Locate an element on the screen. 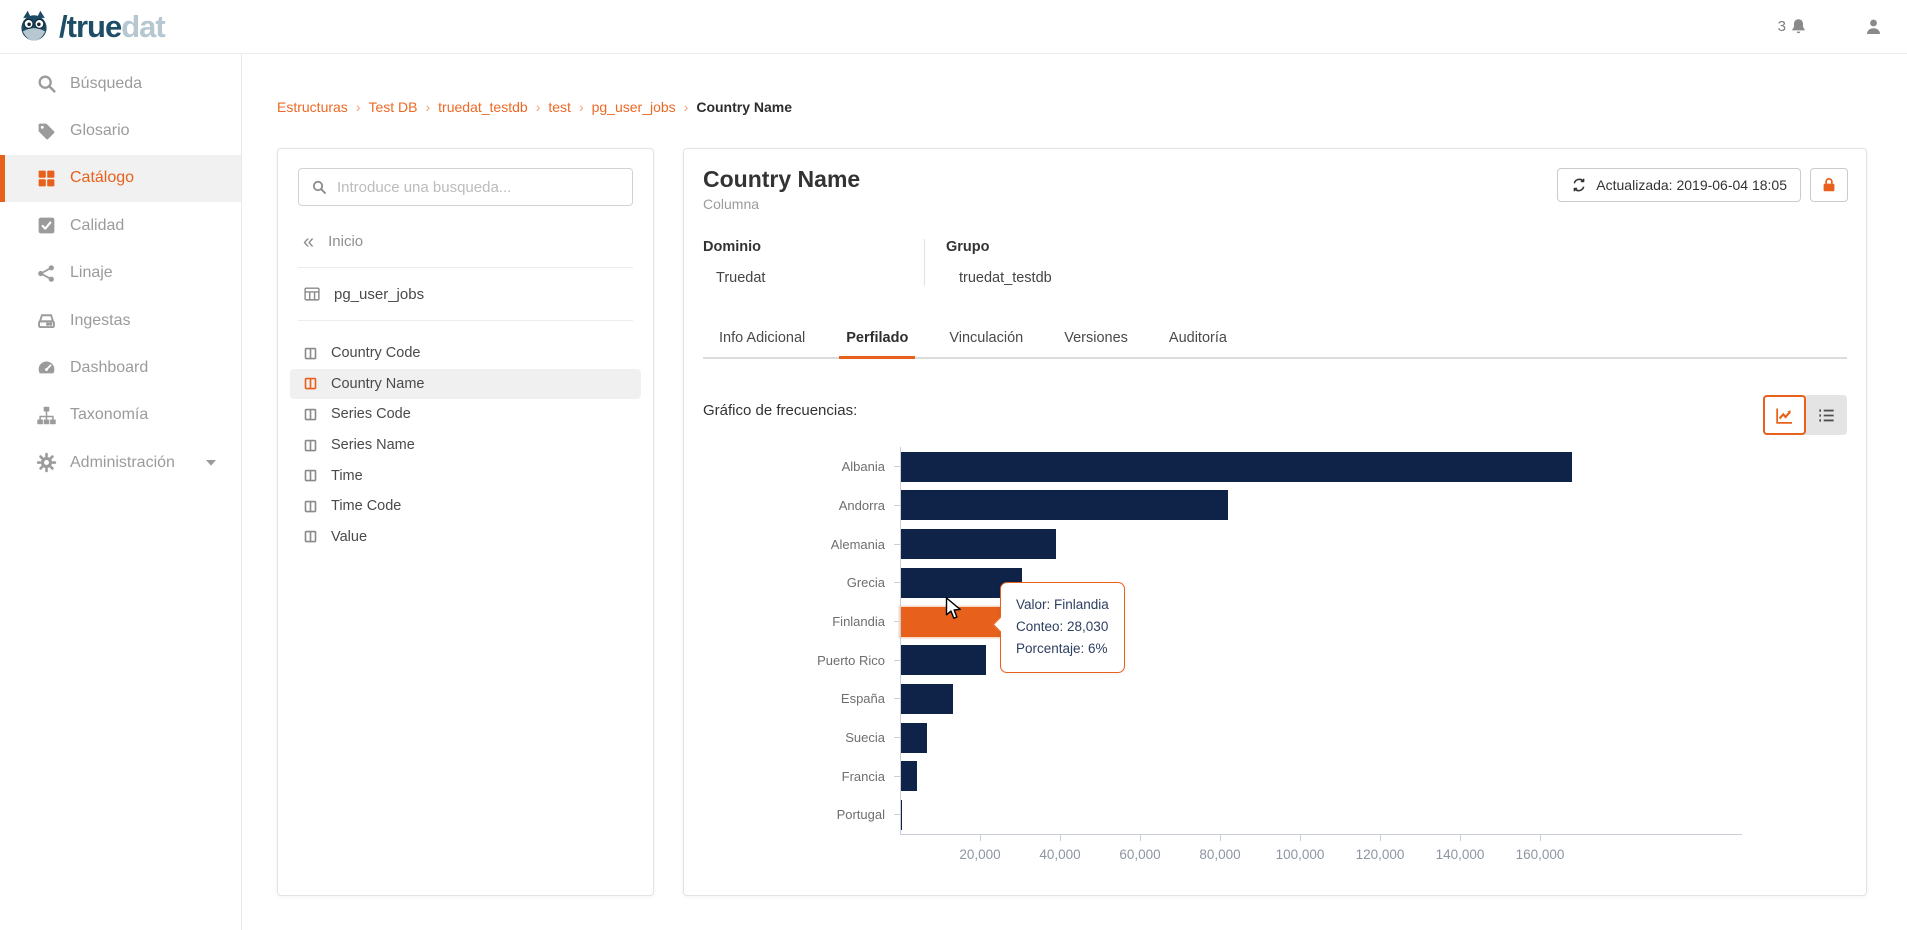 This screenshot has height=930, width=1907. share-icon is located at coordinates (46, 273).